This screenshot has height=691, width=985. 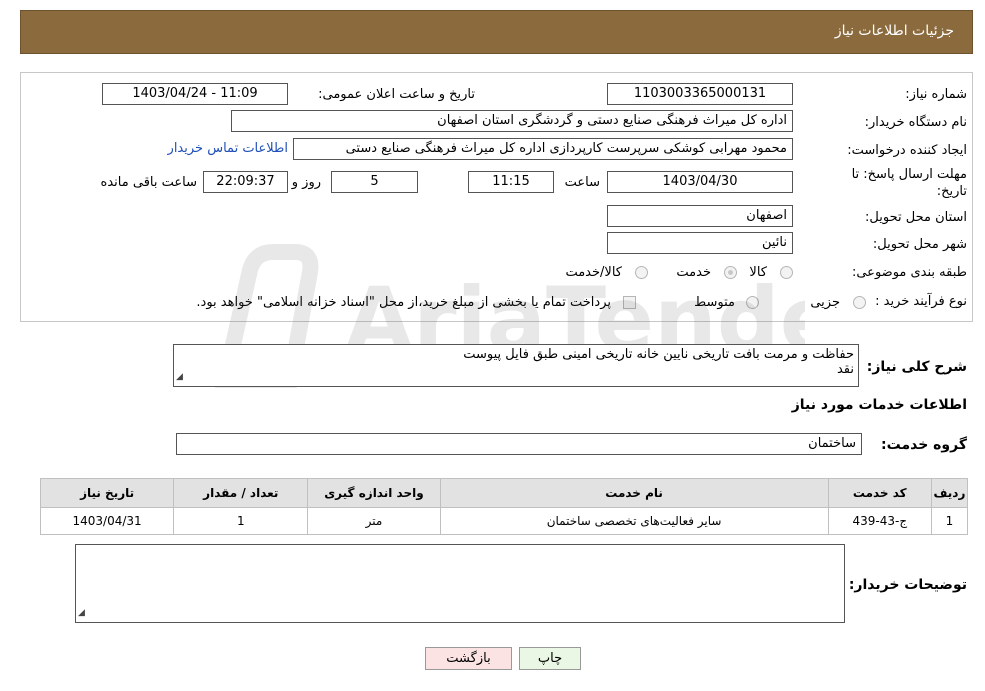 I want to click on city-field: نائین, so click(x=700, y=243).